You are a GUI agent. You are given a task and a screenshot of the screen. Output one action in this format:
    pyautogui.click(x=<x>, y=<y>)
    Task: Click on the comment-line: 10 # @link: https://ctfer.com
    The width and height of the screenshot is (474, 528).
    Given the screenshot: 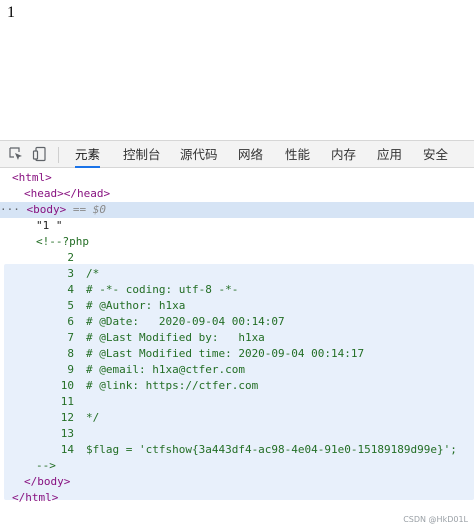 What is the action you would take?
    pyautogui.click(x=237, y=386)
    